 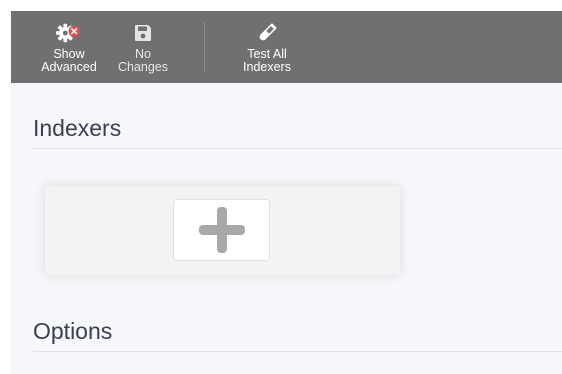 What do you see at coordinates (267, 33) in the screenshot?
I see `test-tube-icon` at bounding box center [267, 33].